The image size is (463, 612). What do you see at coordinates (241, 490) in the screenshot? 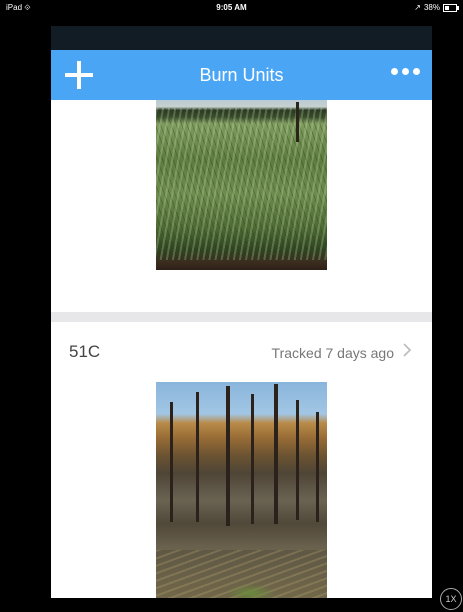
I see `unit-photo-burned-forest` at bounding box center [241, 490].